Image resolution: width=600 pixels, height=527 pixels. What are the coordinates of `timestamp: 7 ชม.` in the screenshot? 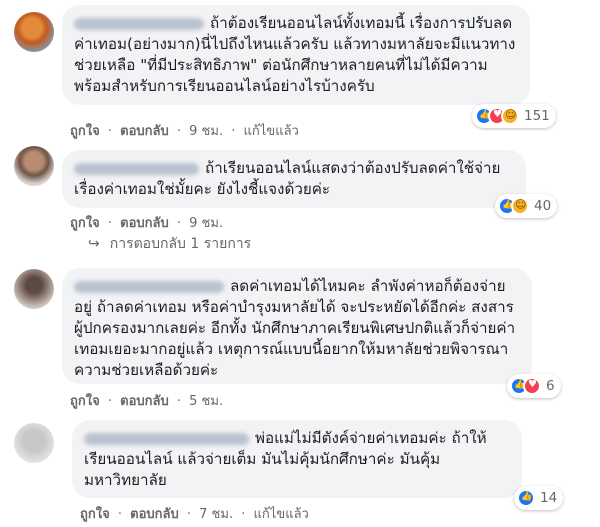 It's located at (216, 514).